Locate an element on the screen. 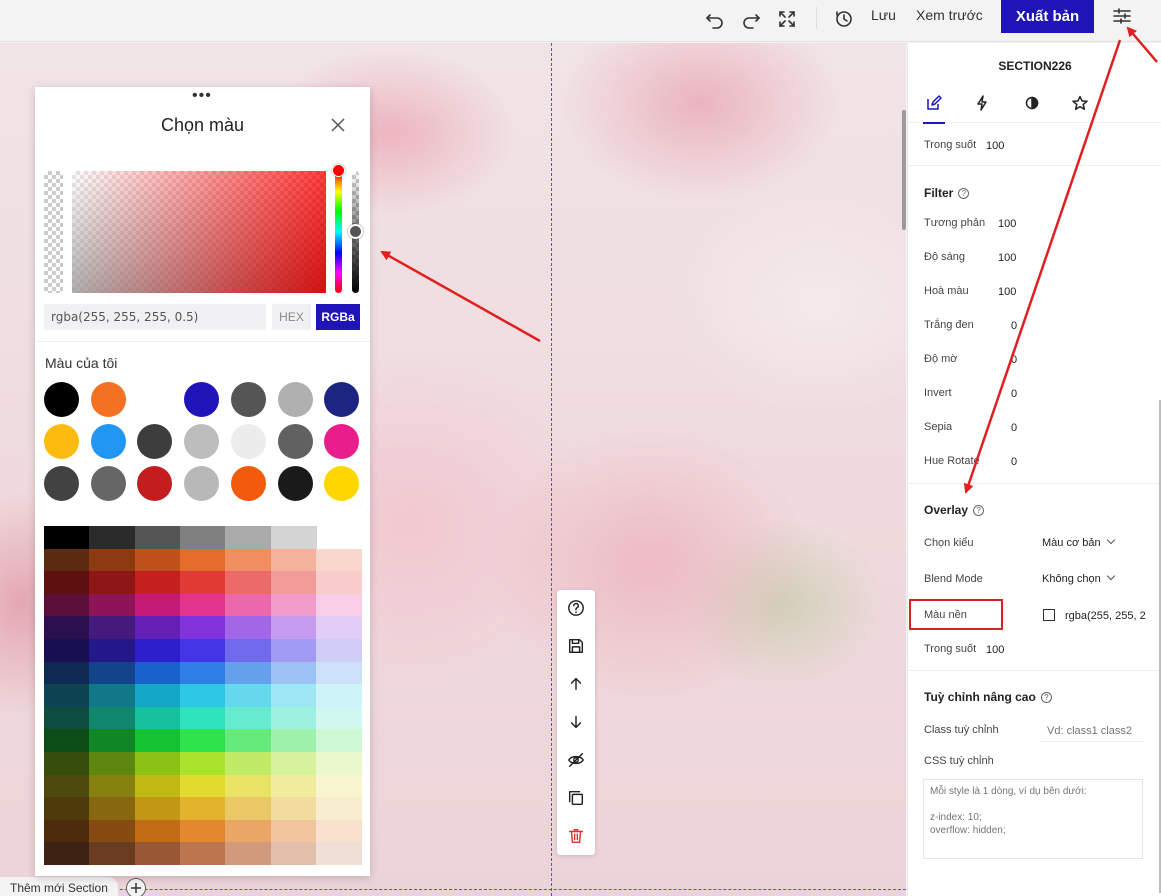 The height and width of the screenshot is (896, 1161). background-color-swatch is located at coordinates (1049, 615).